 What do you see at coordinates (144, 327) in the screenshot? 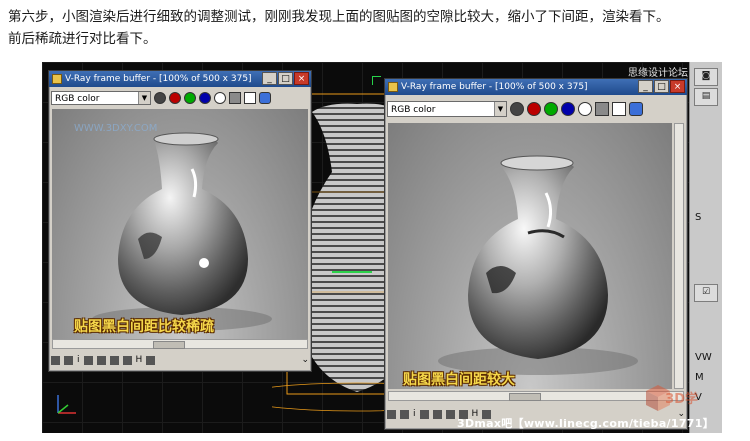
I see `render-caption: 贴图黑白间距比较稀疏` at bounding box center [144, 327].